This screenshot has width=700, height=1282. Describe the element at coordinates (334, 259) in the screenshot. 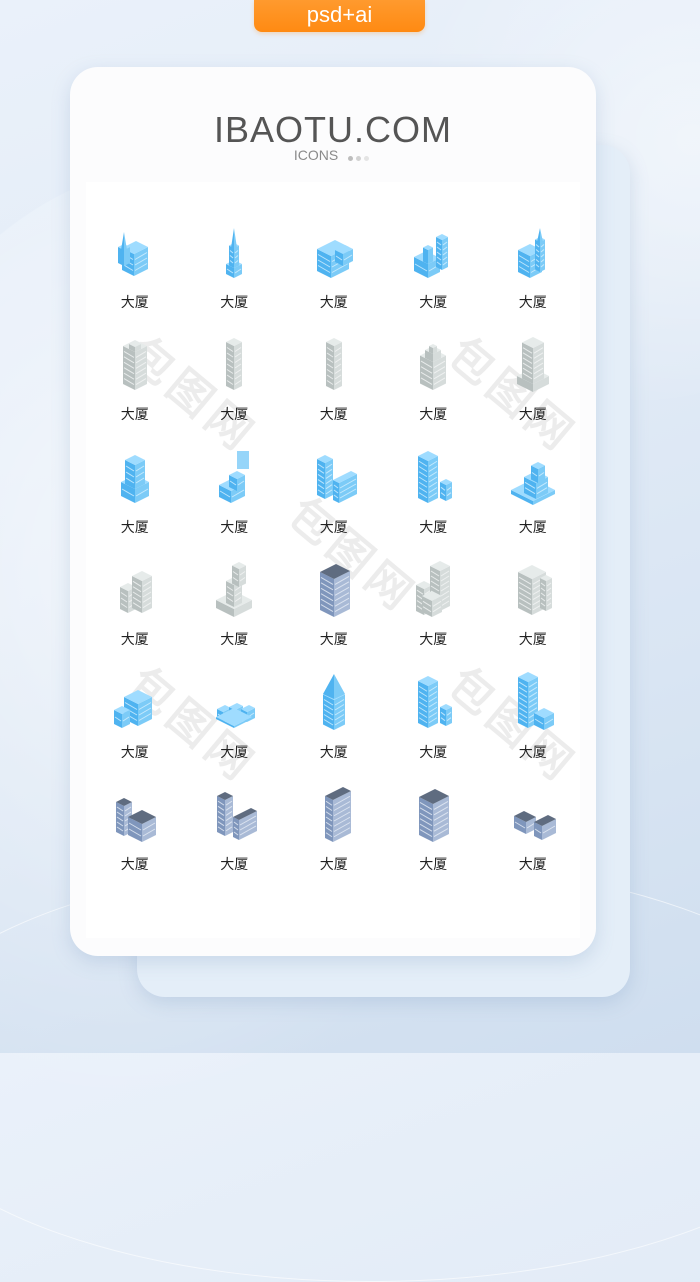

I see `wide-block-building-icon` at that location.